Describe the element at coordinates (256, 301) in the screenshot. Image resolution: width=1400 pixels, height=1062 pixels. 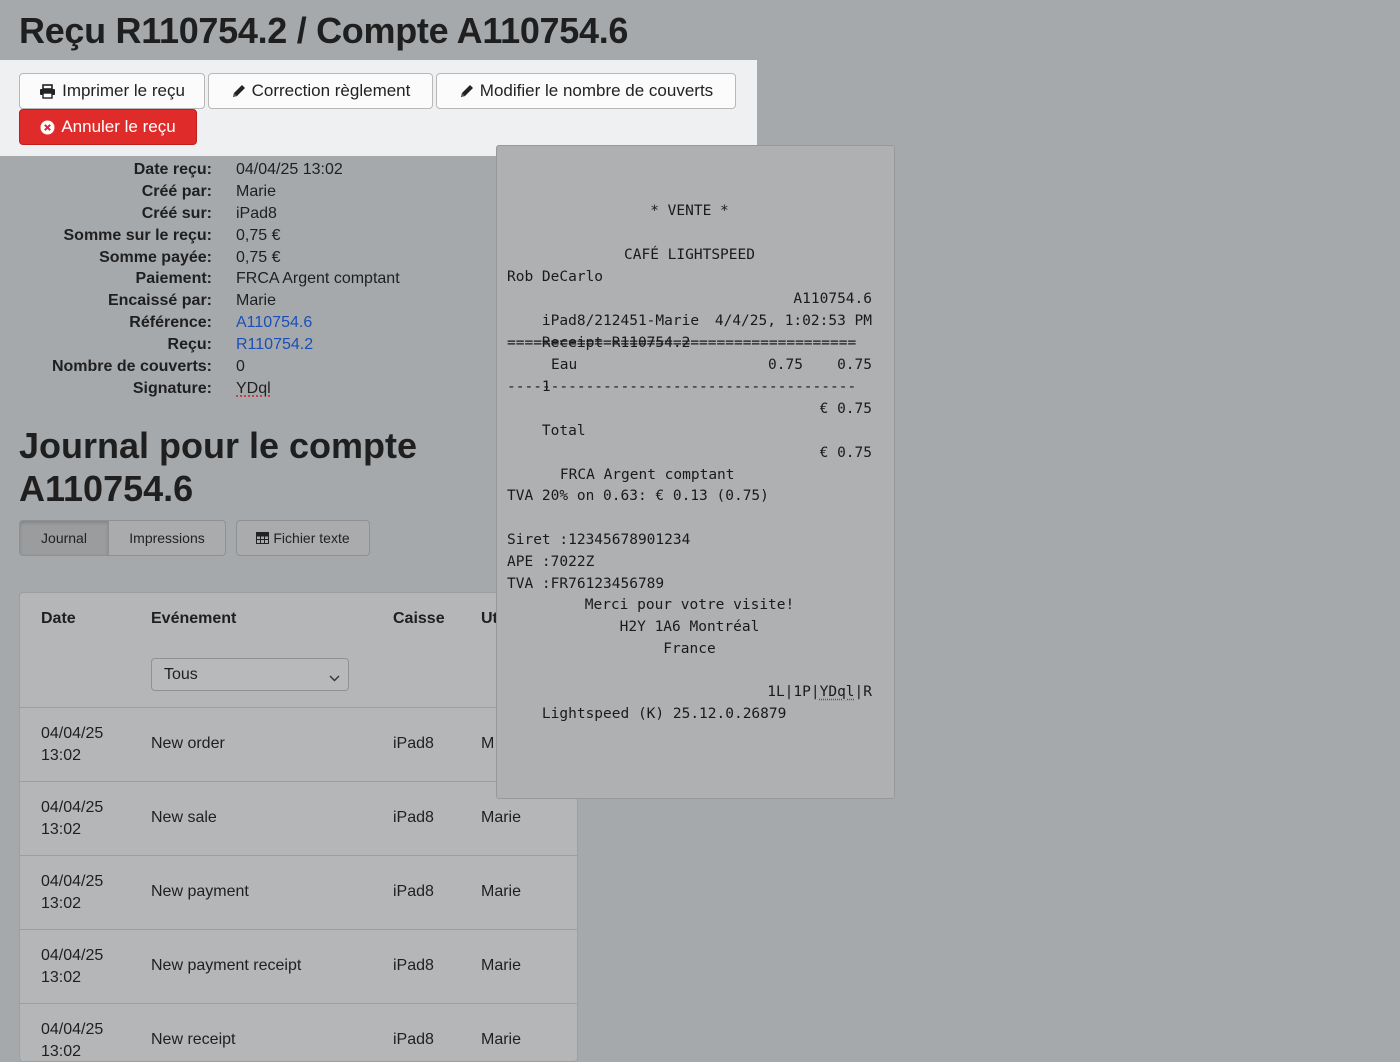
I see `detail-value: Marie` at that location.